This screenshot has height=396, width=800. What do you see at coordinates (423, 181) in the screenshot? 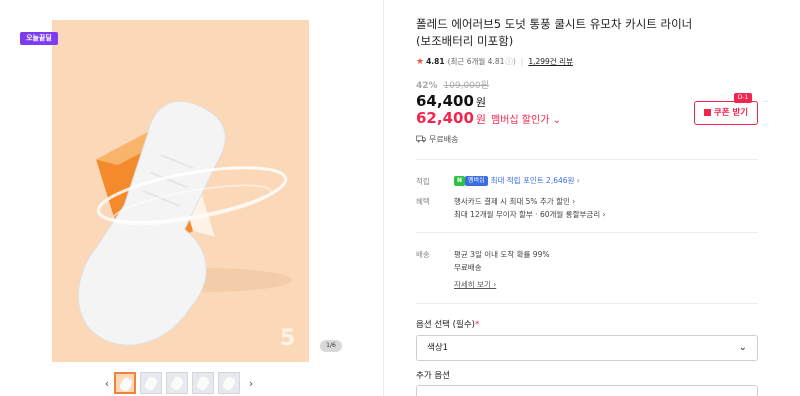
I see `point-label: 적립` at bounding box center [423, 181].